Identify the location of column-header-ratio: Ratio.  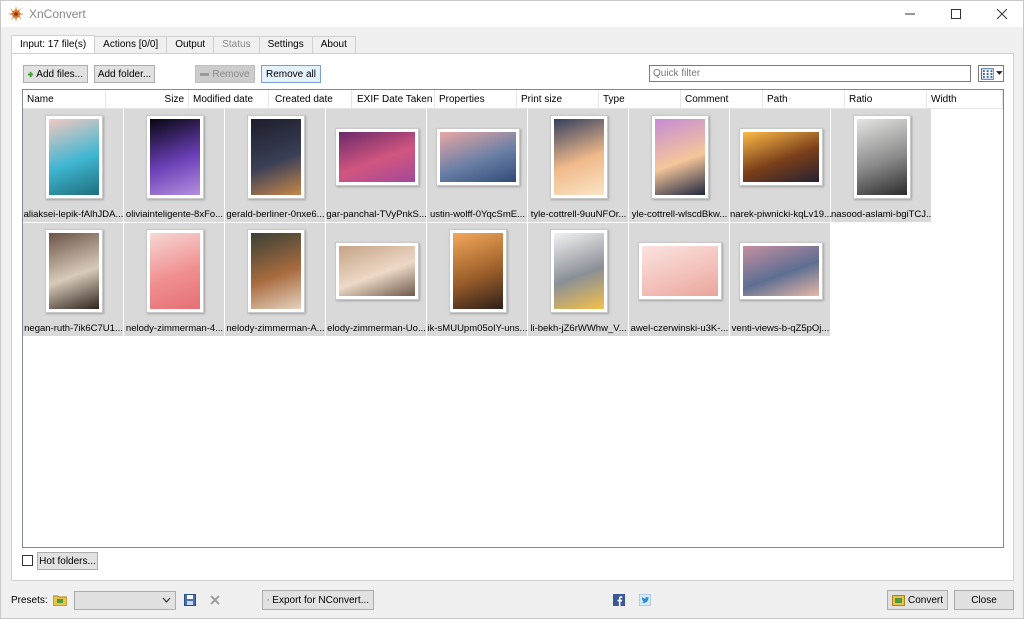
(886, 99).